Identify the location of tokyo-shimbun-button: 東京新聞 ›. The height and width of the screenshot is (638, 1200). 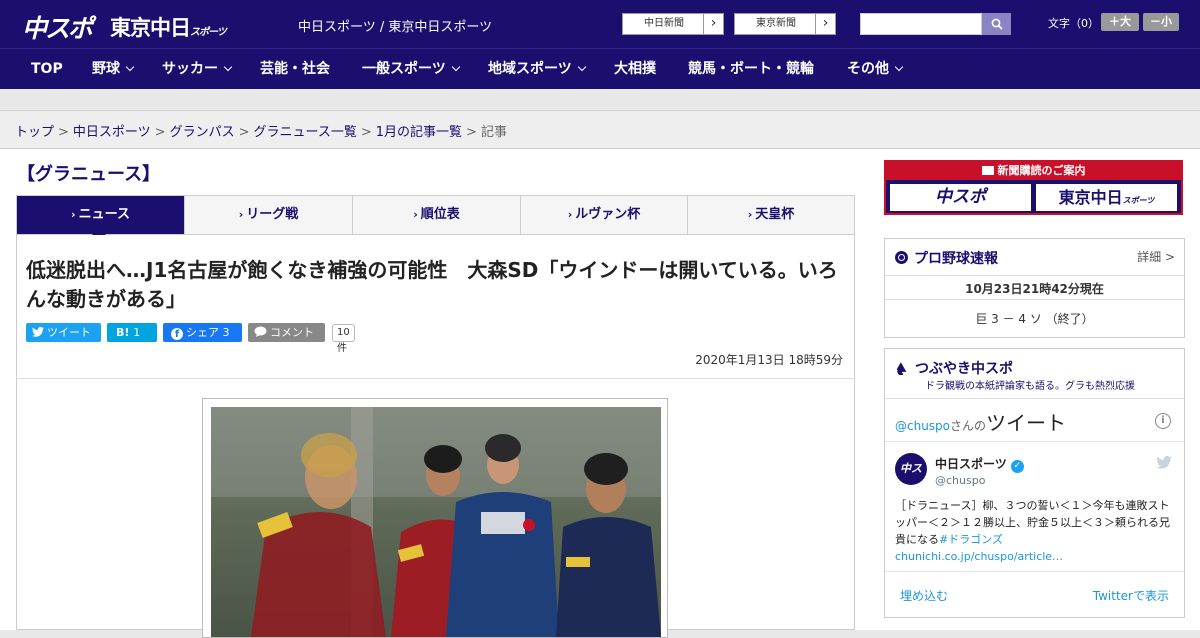
(785, 24).